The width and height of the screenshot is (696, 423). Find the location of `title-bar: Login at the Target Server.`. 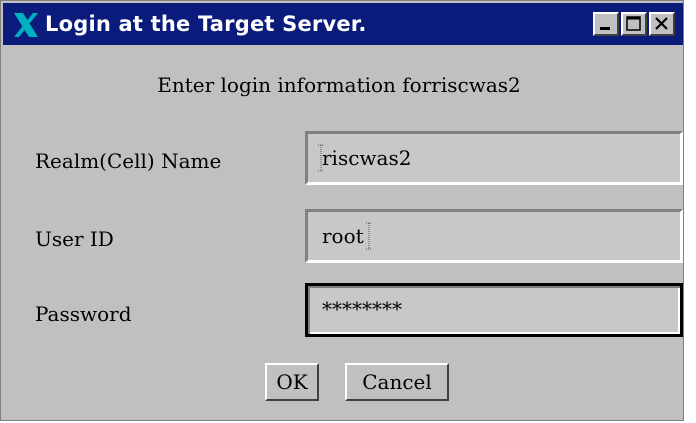

title-bar: Login at the Target Server. is located at coordinates (343, 24).